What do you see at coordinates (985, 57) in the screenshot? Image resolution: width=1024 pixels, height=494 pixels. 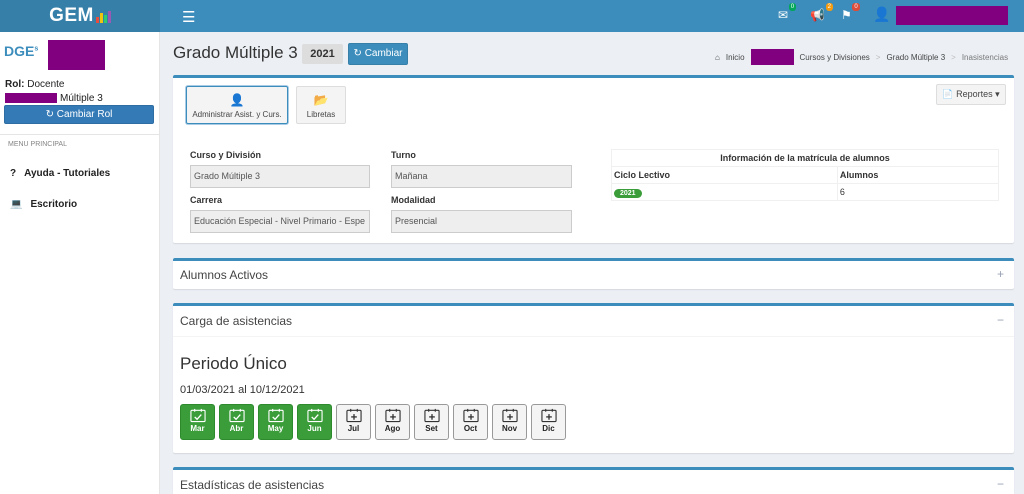 I see `breadcrumb-current: Inasistencias` at bounding box center [985, 57].